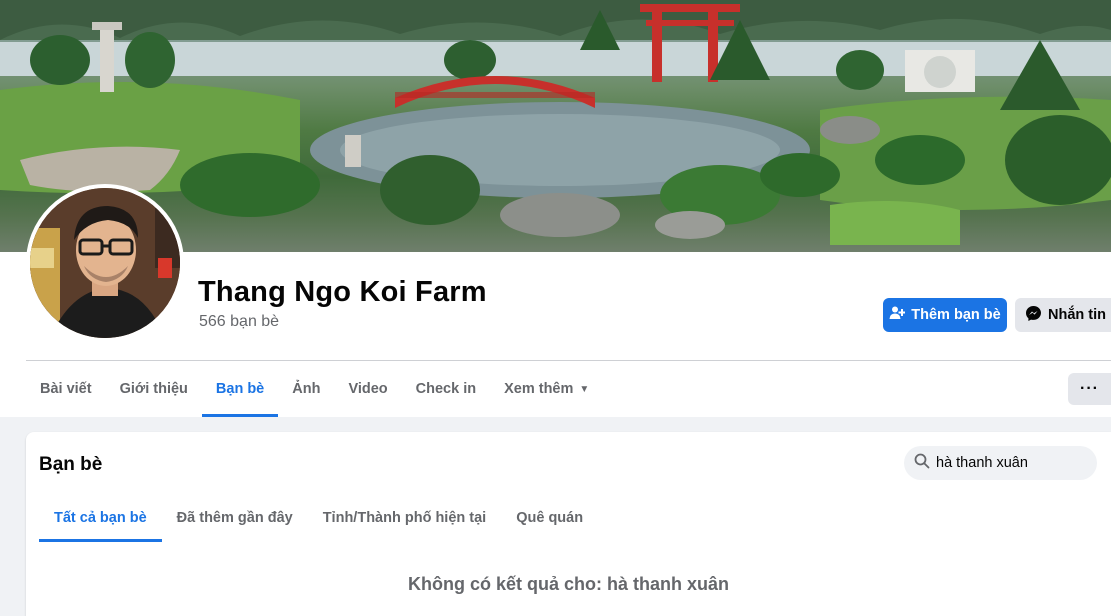  What do you see at coordinates (446, 389) in the screenshot?
I see `tab-check-ins: Check in` at bounding box center [446, 389].